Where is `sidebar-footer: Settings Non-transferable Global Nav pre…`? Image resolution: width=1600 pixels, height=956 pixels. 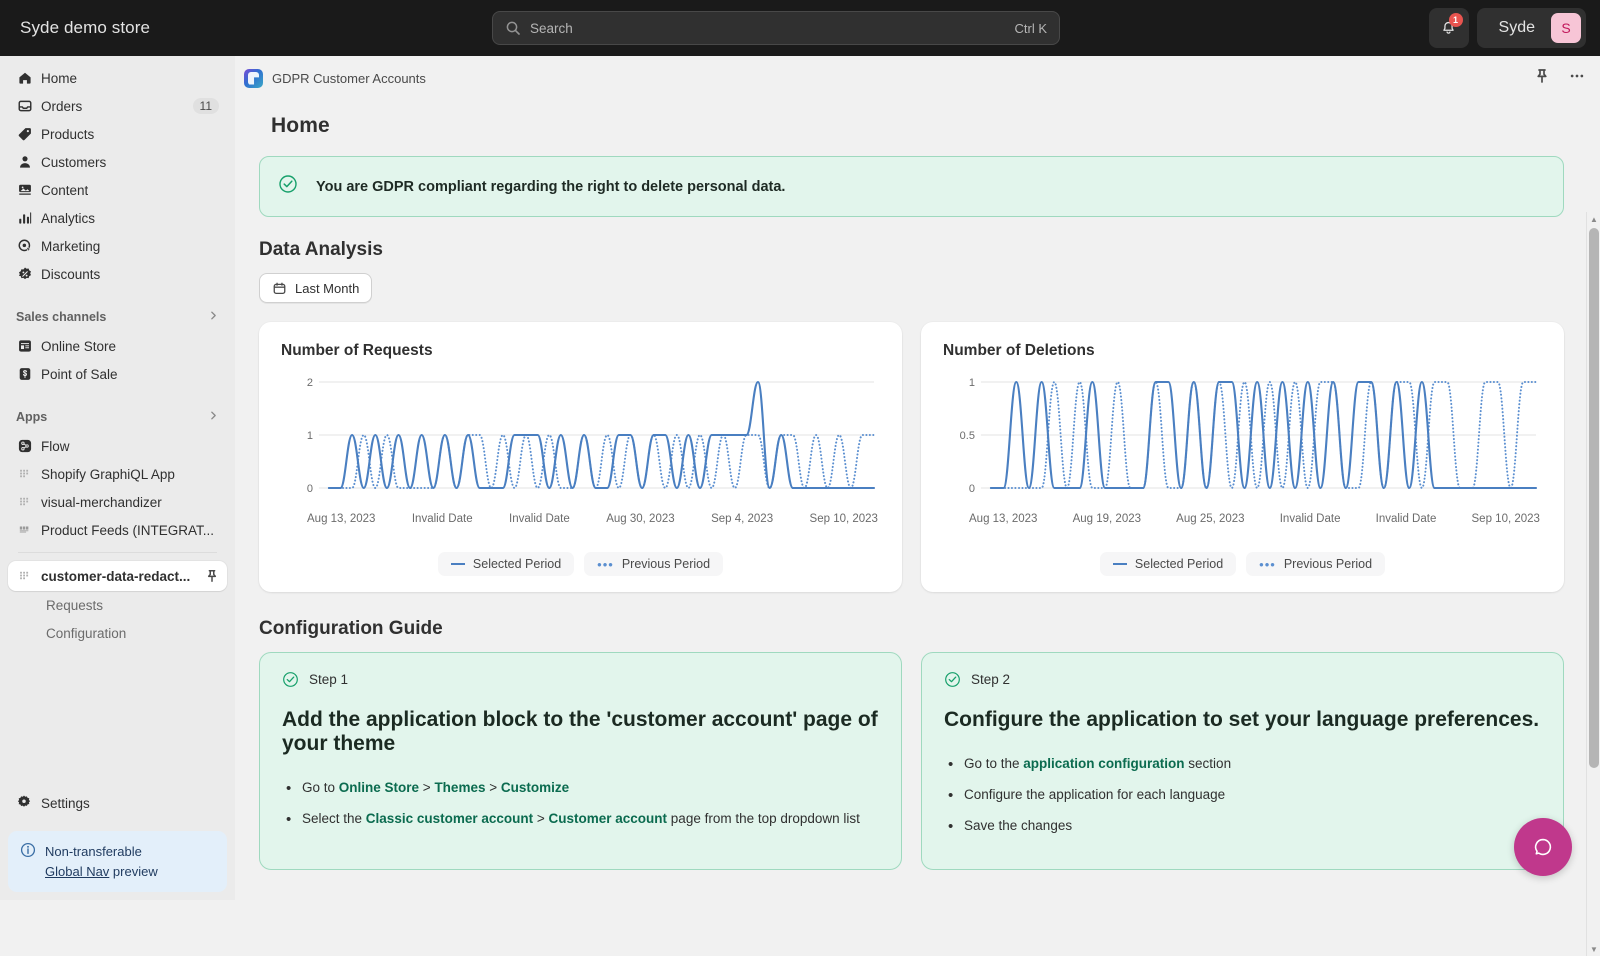
sidebar-footer: Settings Non-transferable Global Nav pre… is located at coordinates (117, 844).